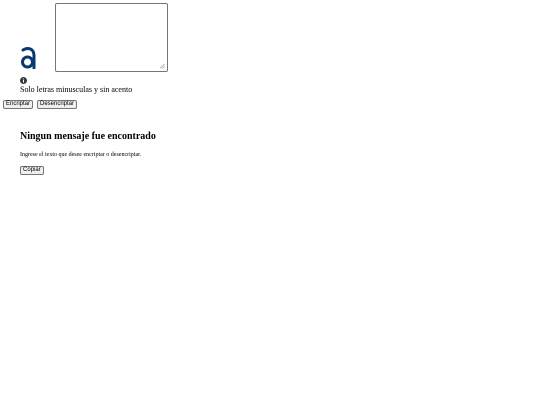 The height and width of the screenshot is (405, 540). What do you see at coordinates (28, 58) in the screenshot?
I see `logo-a-icon` at bounding box center [28, 58].